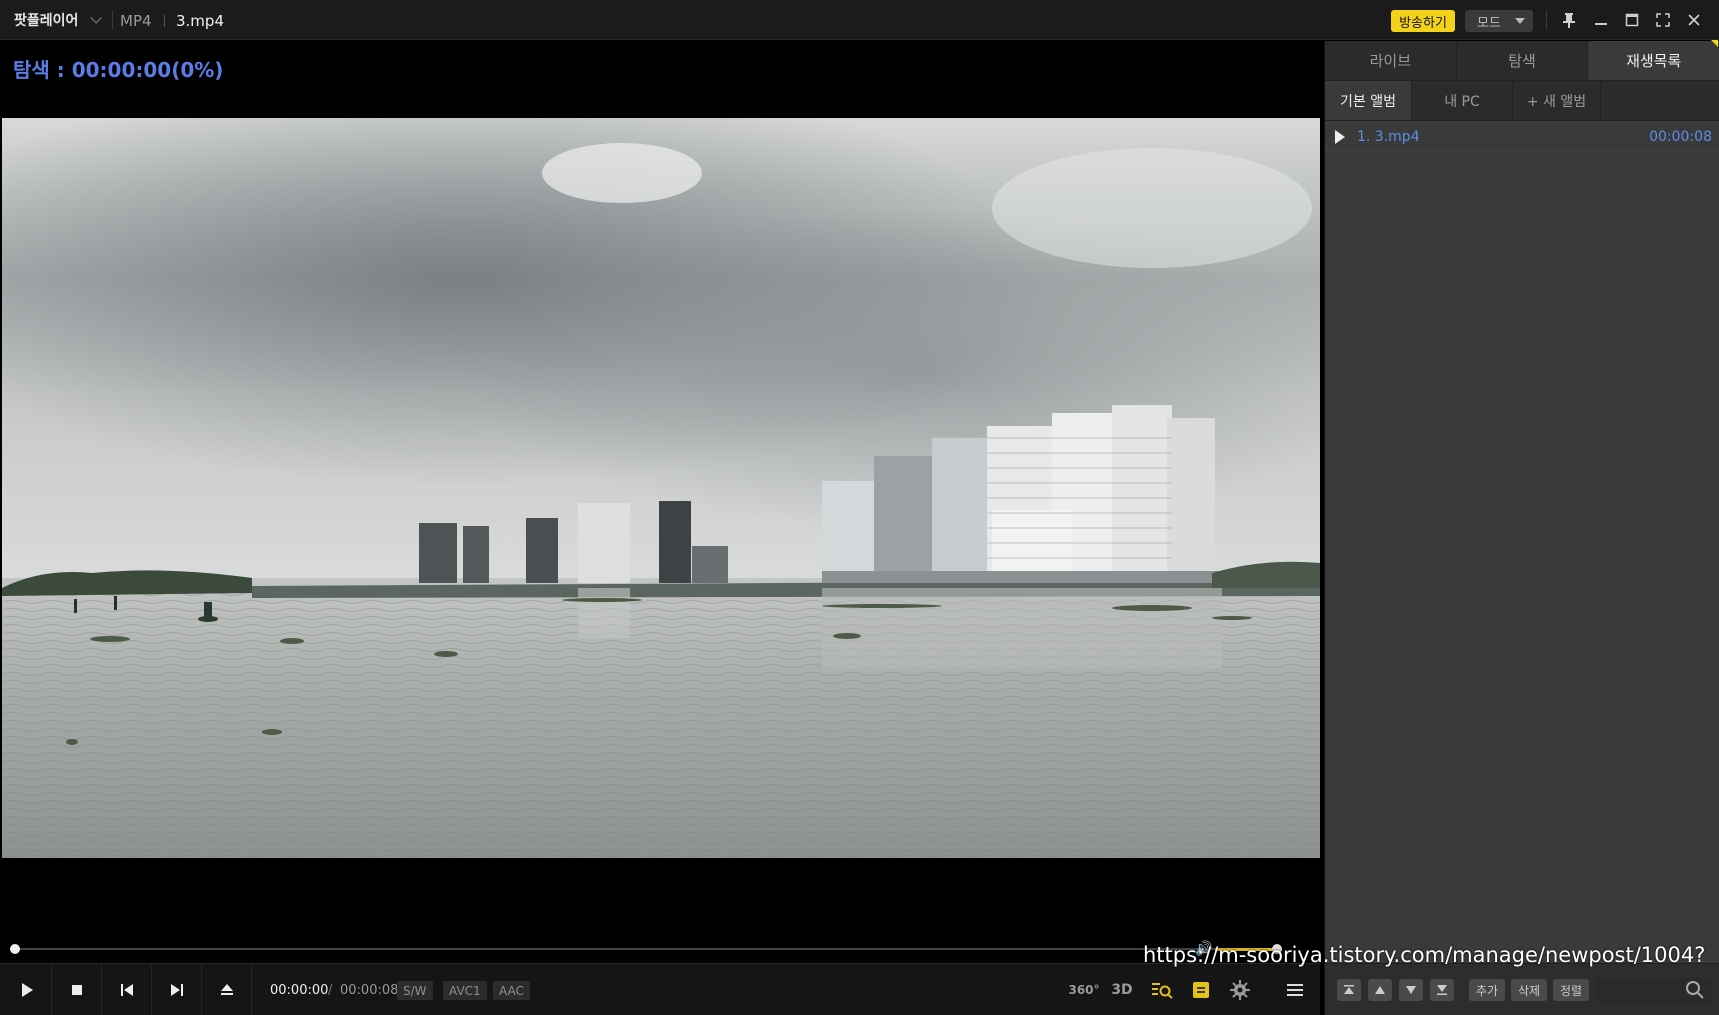 The height and width of the screenshot is (1015, 1719). What do you see at coordinates (415, 990) in the screenshot?
I see `decoder-tag: S/W` at bounding box center [415, 990].